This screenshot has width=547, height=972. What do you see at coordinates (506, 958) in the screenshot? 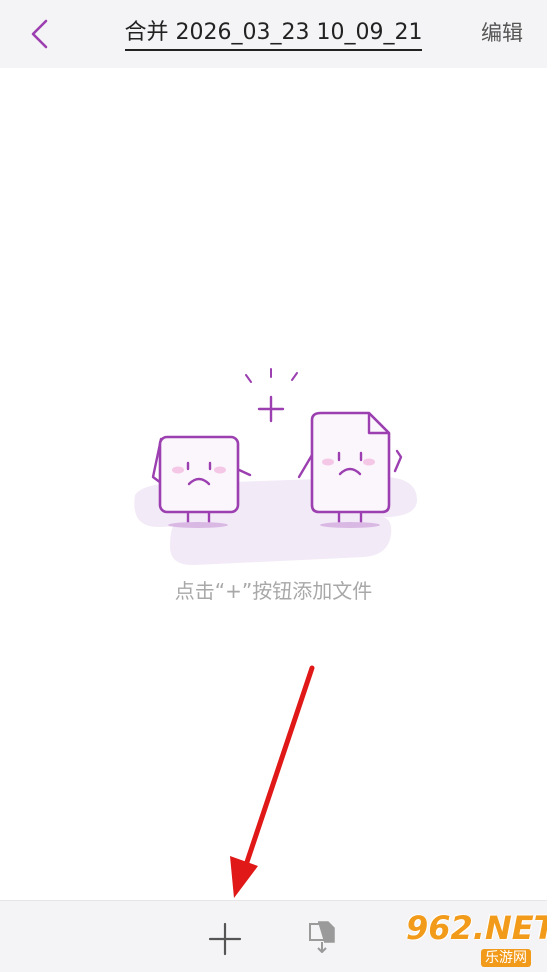
I see `watermark-sub-text: 乐游网` at bounding box center [506, 958].